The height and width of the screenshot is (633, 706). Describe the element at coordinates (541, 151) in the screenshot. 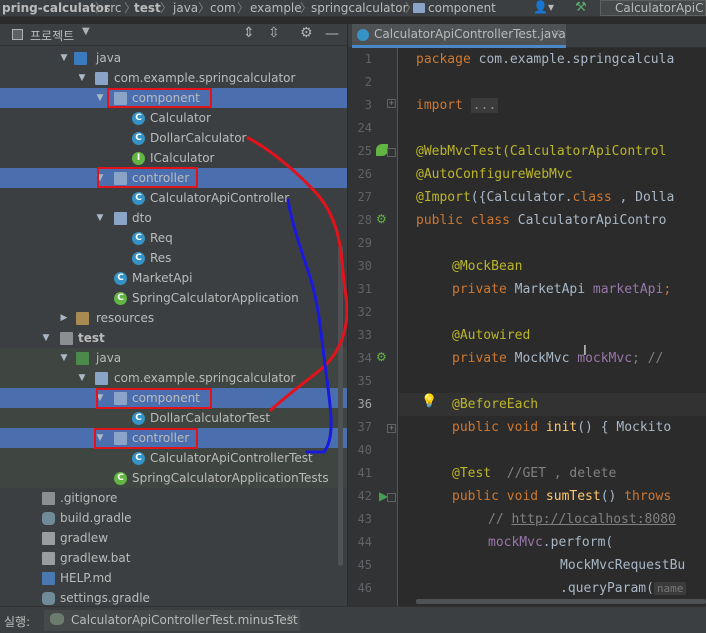

I see `code-line-25: @WebMvcTest(CalculatorApiControl` at that location.